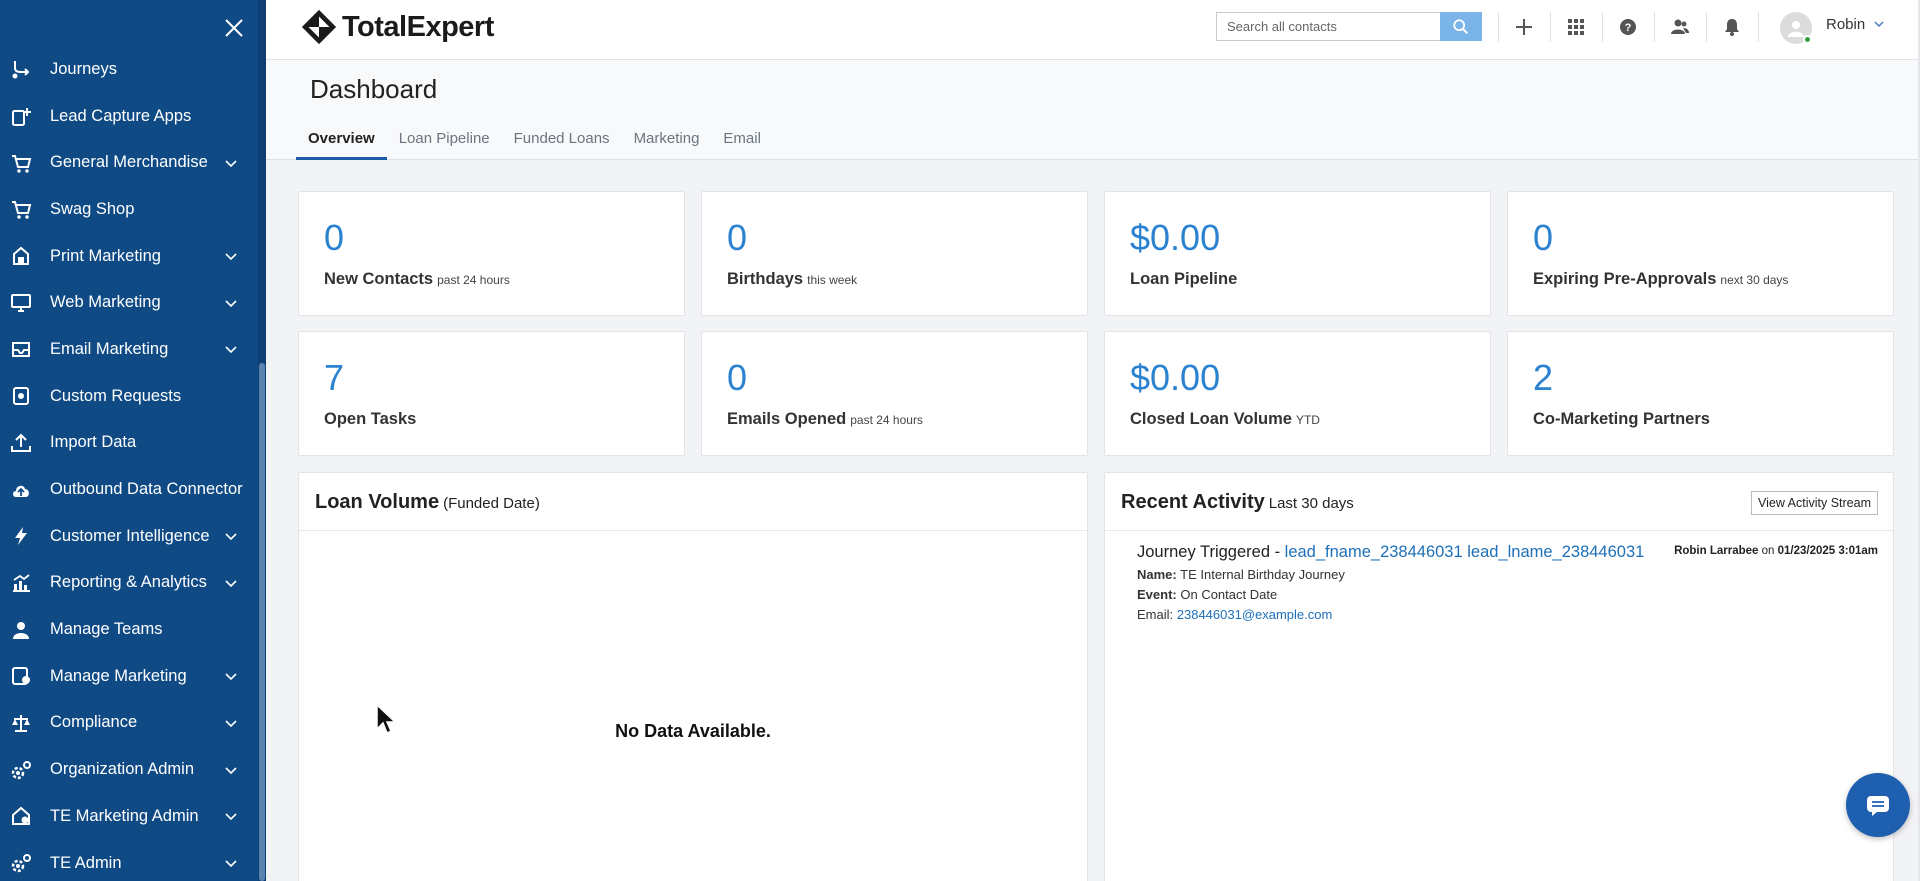  I want to click on online-status-dot, so click(1807, 39).